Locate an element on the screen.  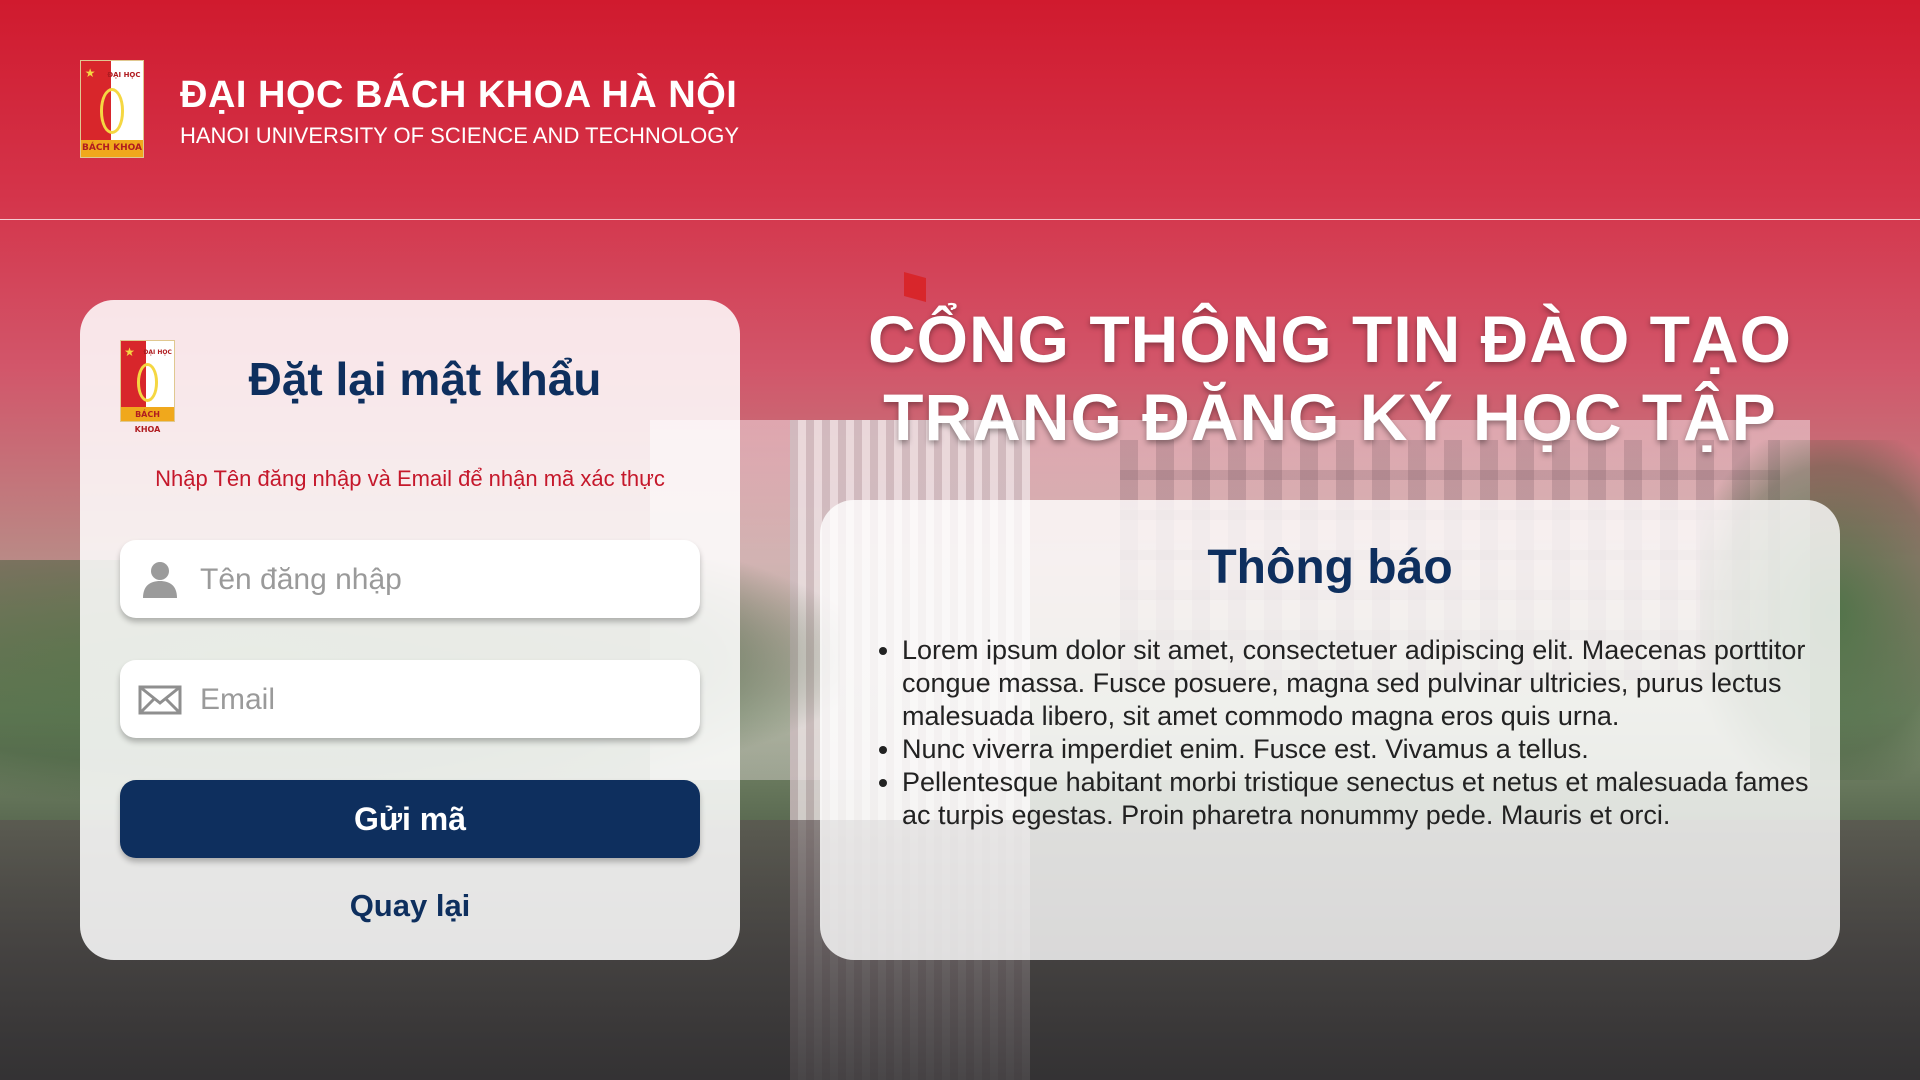
portal-heading-line-1: CỔNG THÔNG TIN ĐÀO TẠO is located at coordinates (1330, 339).